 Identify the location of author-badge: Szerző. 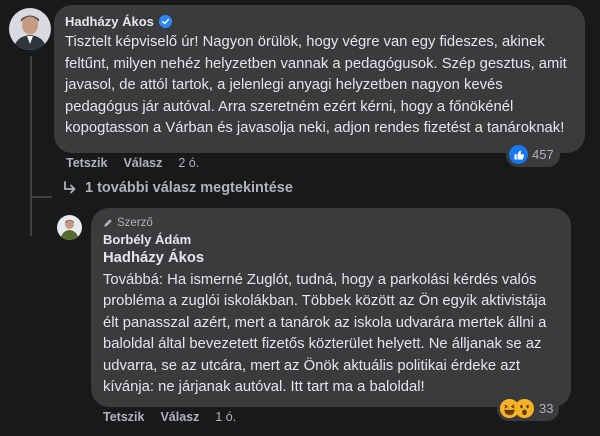
(331, 223).